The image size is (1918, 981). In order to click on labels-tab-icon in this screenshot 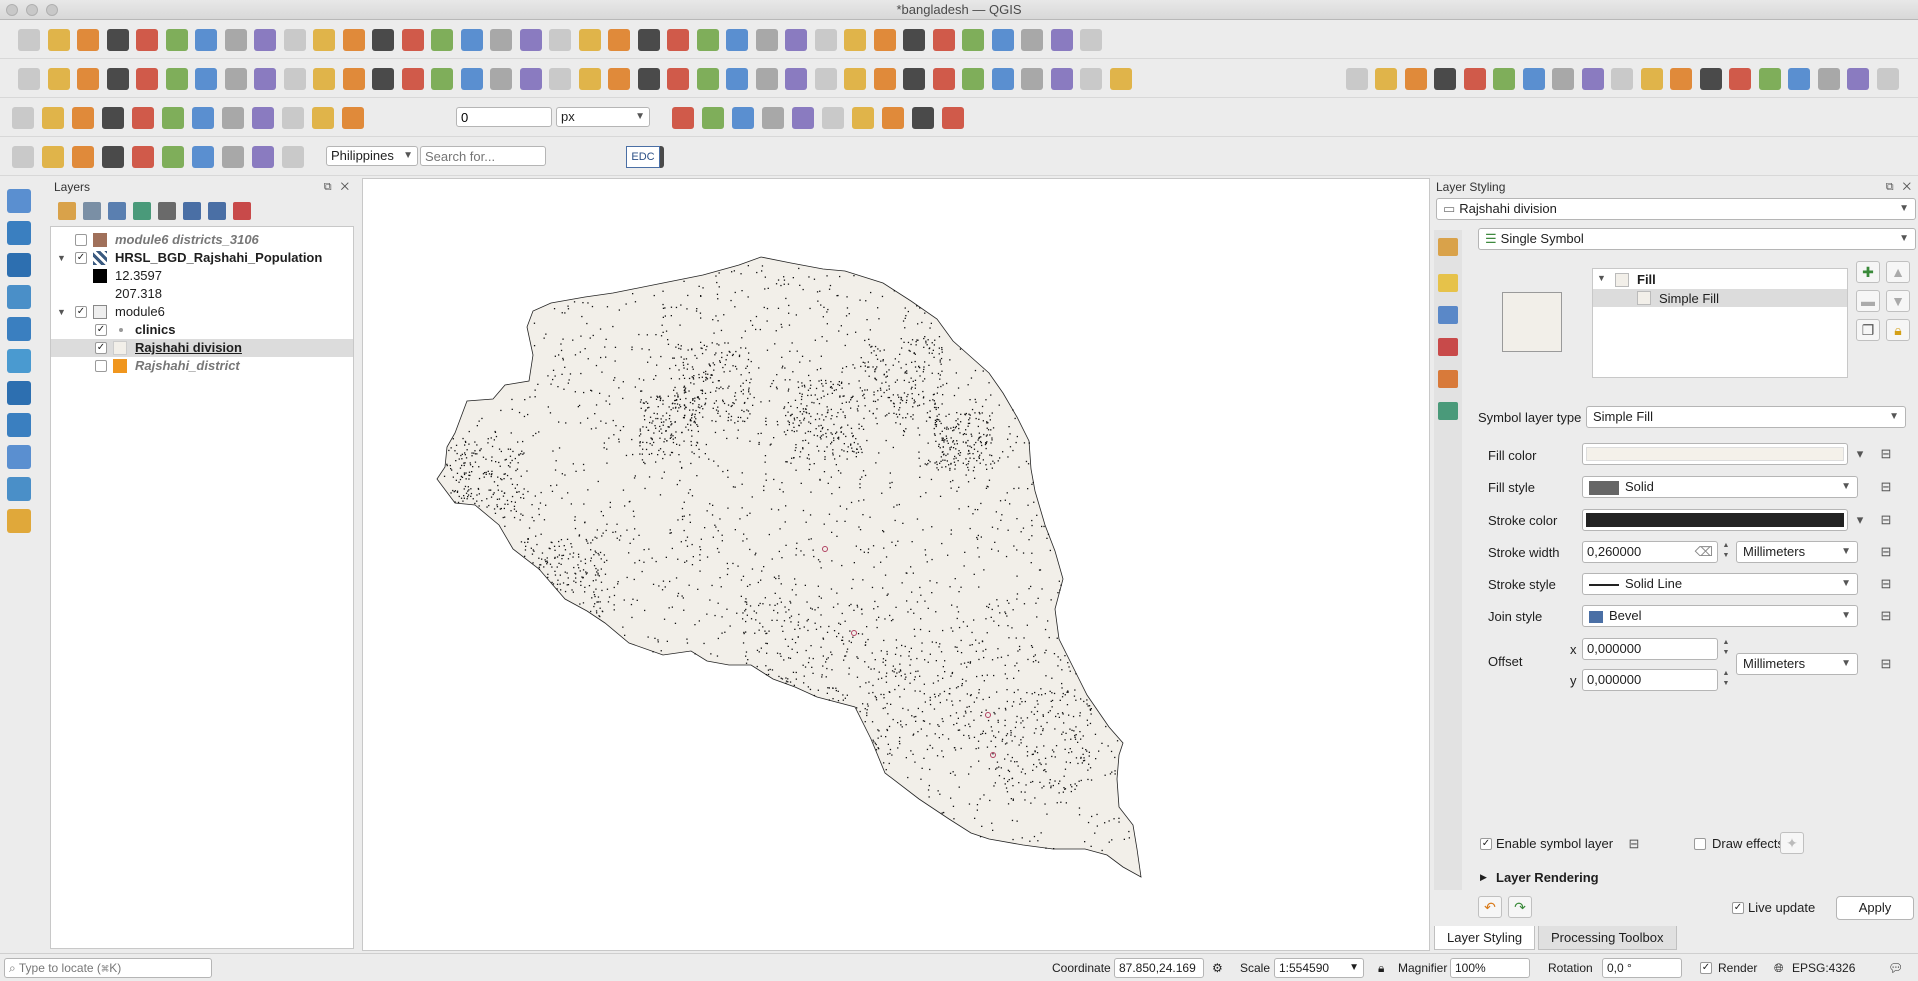, I will do `click(1448, 283)`.